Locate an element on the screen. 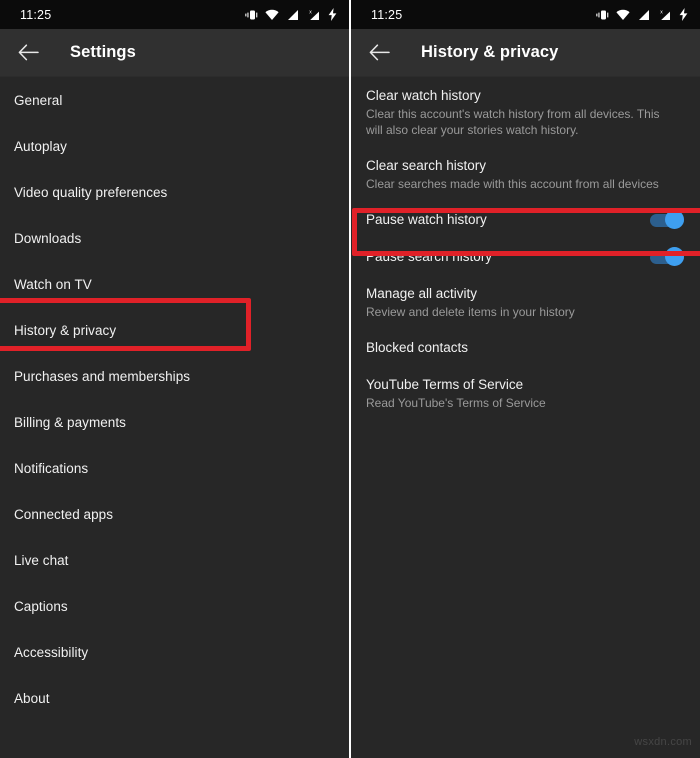 The image size is (700, 758). sidebar-item-billing-payments: Billing & payments is located at coordinates (174, 422).